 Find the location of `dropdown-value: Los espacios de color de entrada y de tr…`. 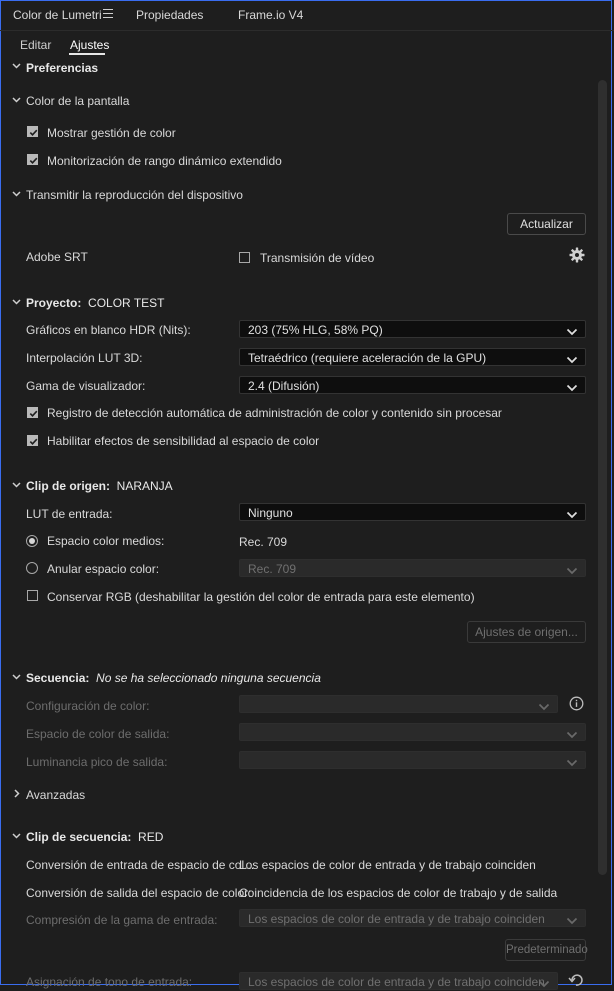

dropdown-value: Los espacios de color de entrada y de tr… is located at coordinates (396, 919).